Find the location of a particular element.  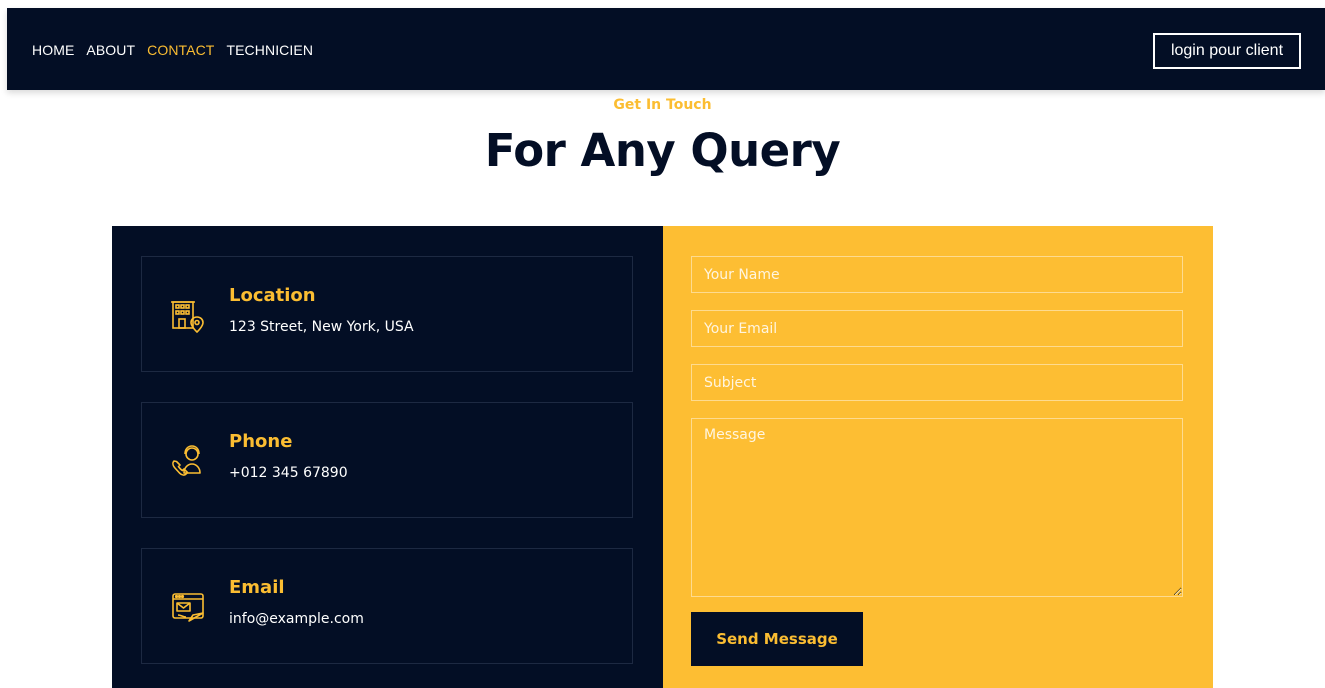

section-title: For Any Query is located at coordinates (662, 150).